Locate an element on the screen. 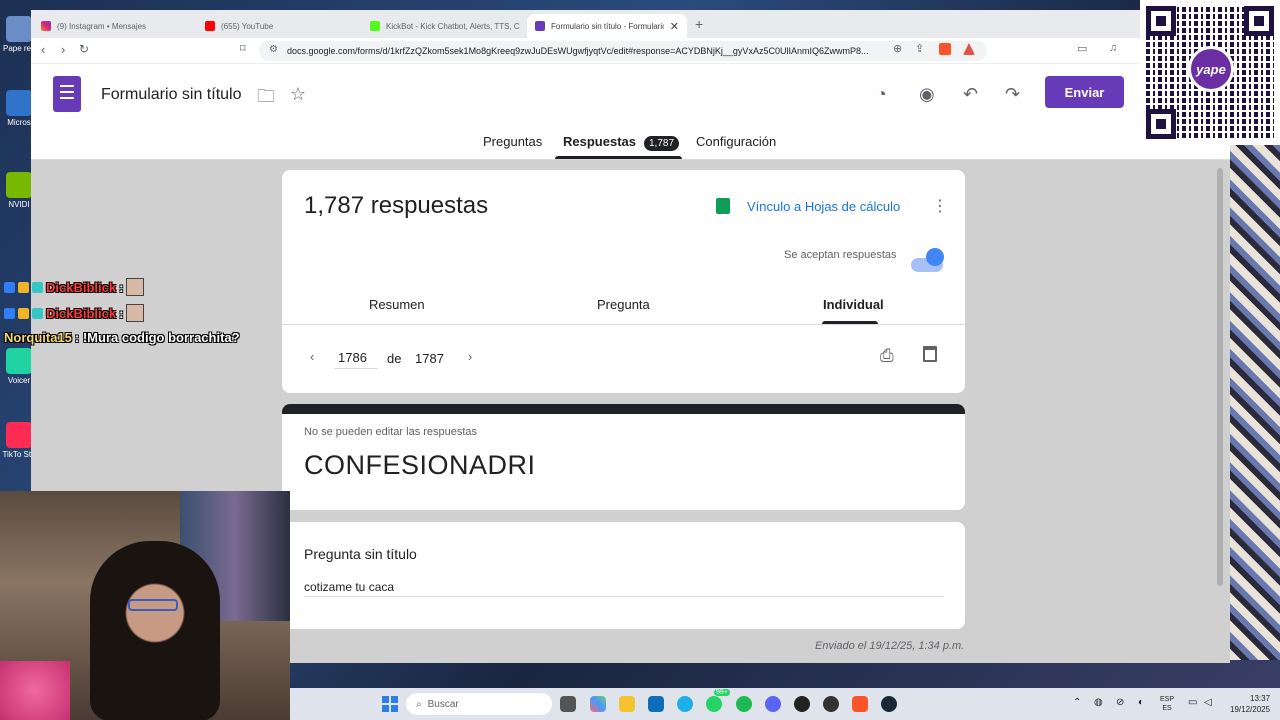 This screenshot has height=720, width=1280. subtab-divider is located at coordinates (623, 324).